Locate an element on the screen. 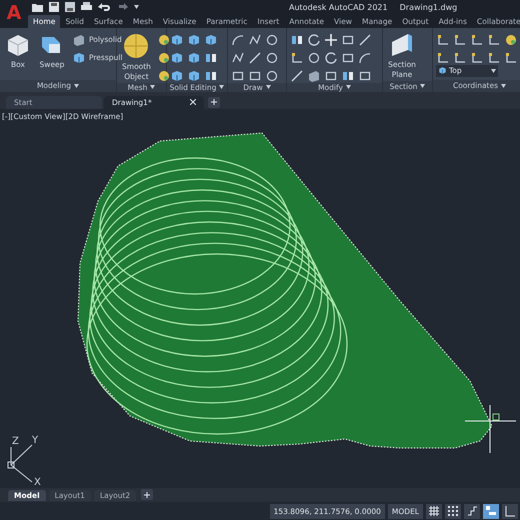 The width and height of the screenshot is (520, 520). axis-label: X is located at coordinates (37, 482).